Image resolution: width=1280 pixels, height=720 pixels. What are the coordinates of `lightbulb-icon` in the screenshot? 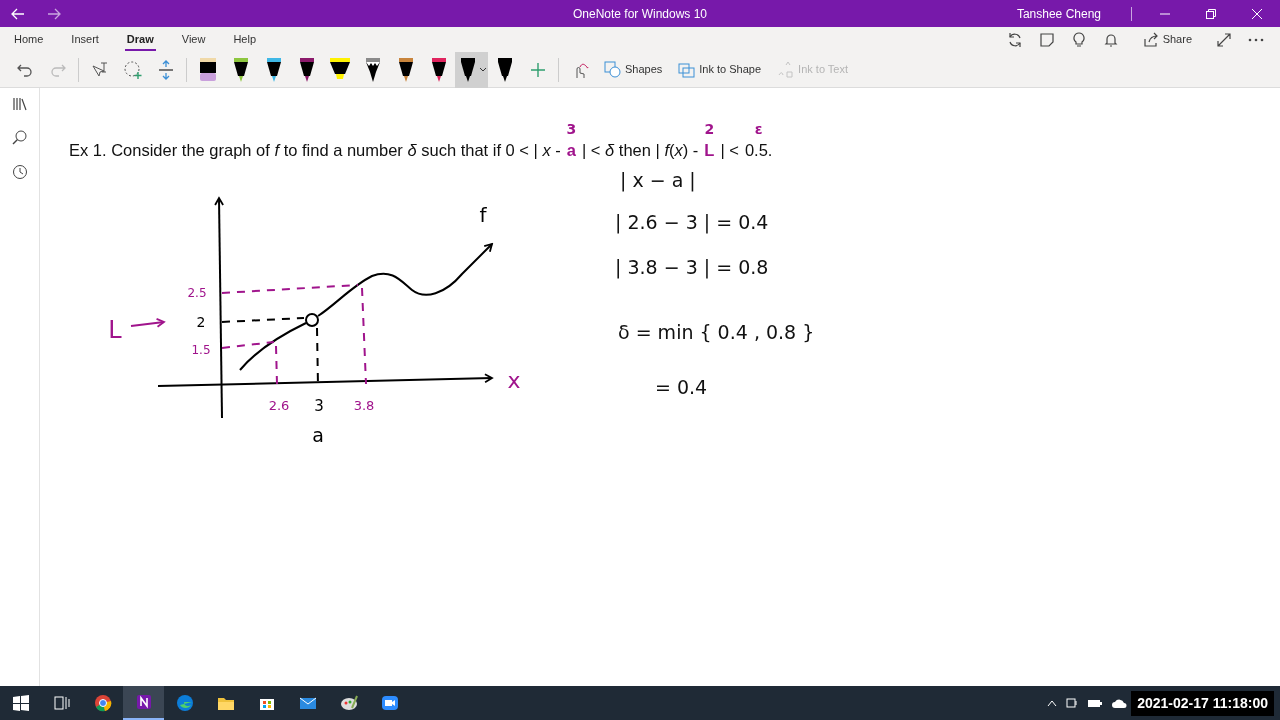 It's located at (1078, 39).